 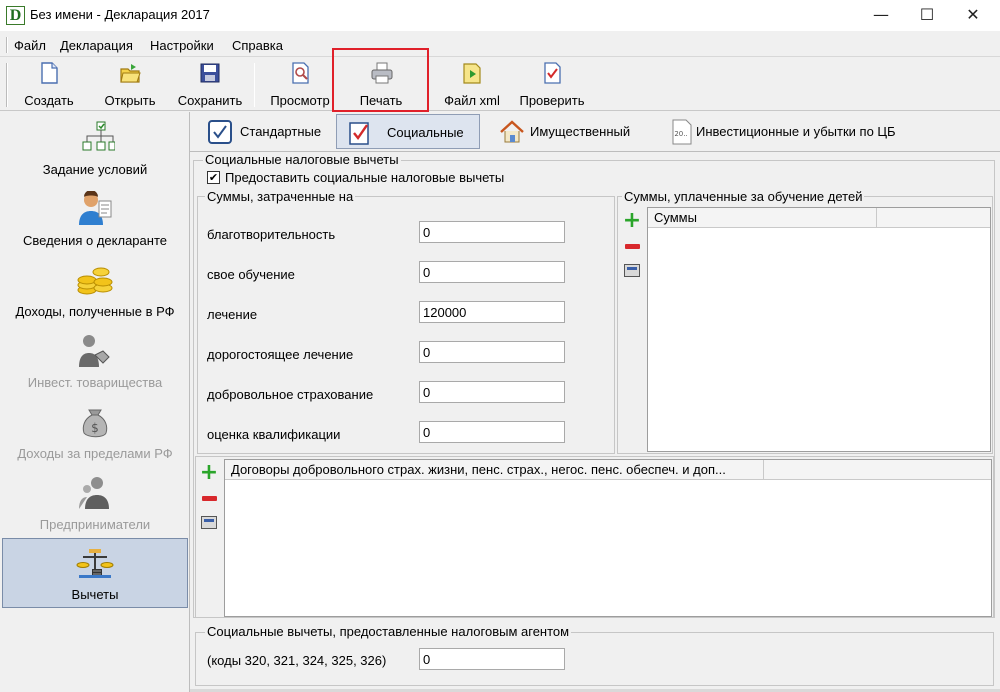 I want to click on businessman-icon, so click(x=95, y=493).